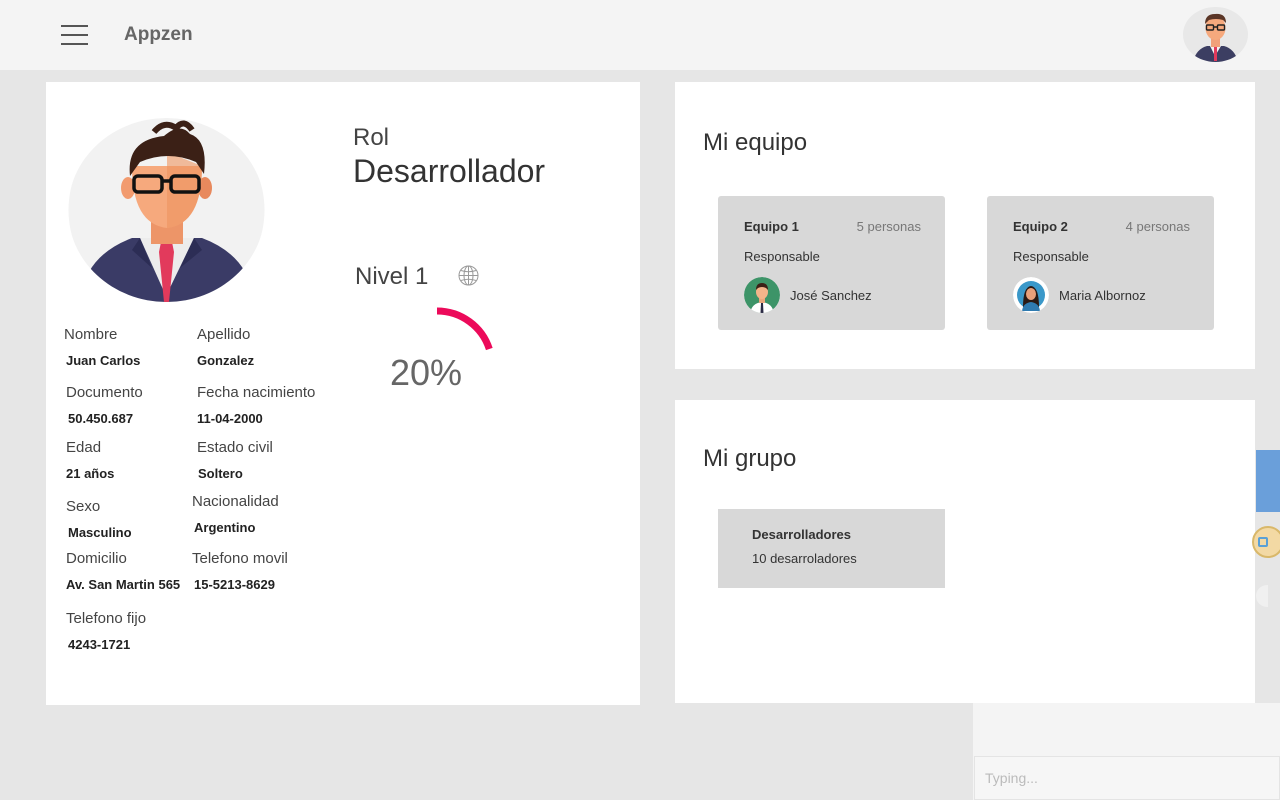  I want to click on team-name: Equipo 1, so click(771, 226).